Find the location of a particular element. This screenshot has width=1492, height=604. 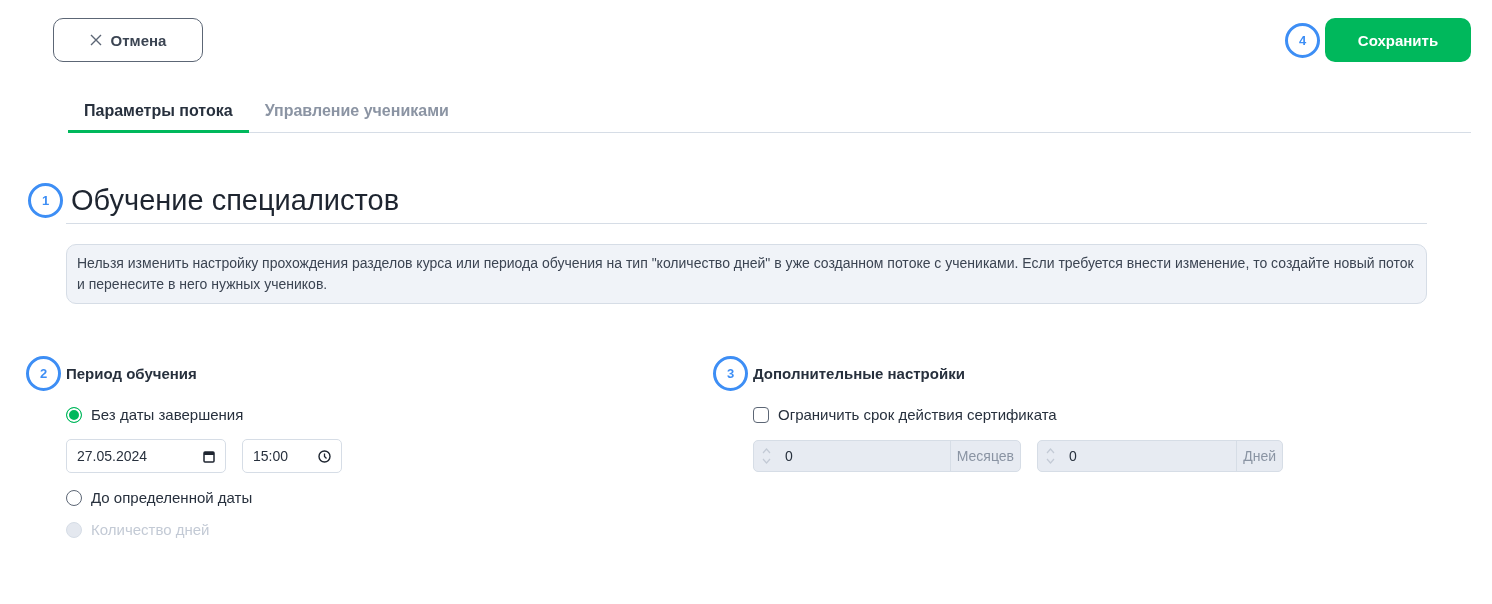

page-title: Обучение специалистов is located at coordinates (235, 200).